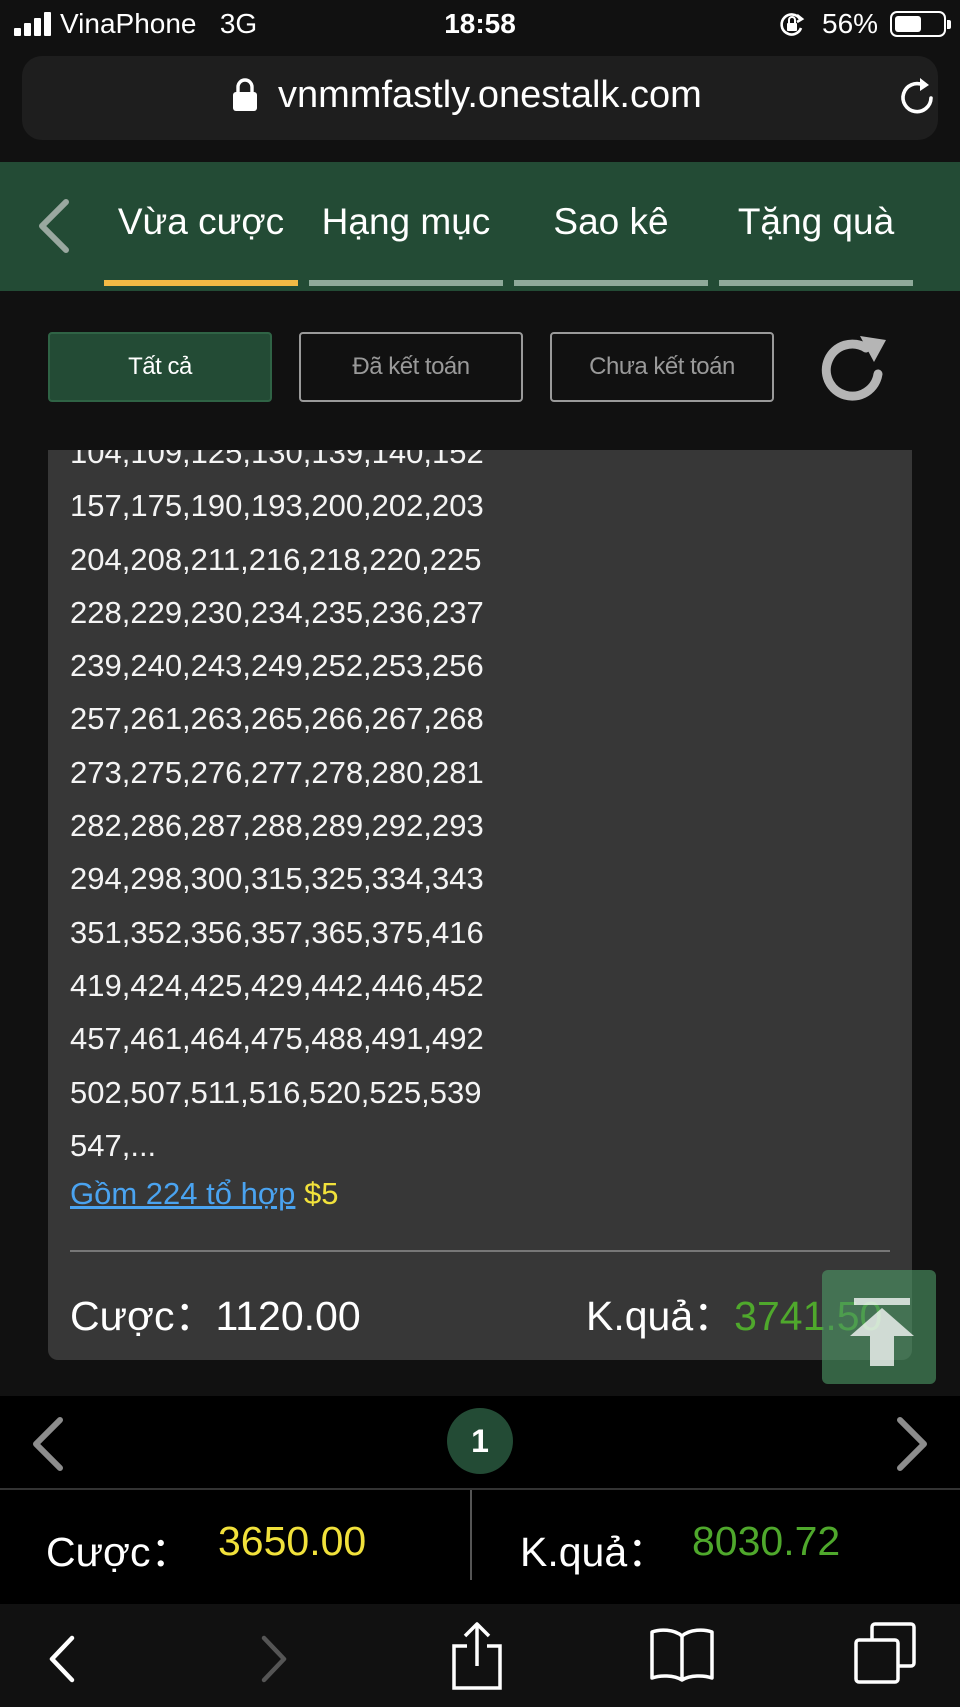  Describe the element at coordinates (292, 1541) in the screenshot. I see `total-bet-value: 3650.00` at that location.